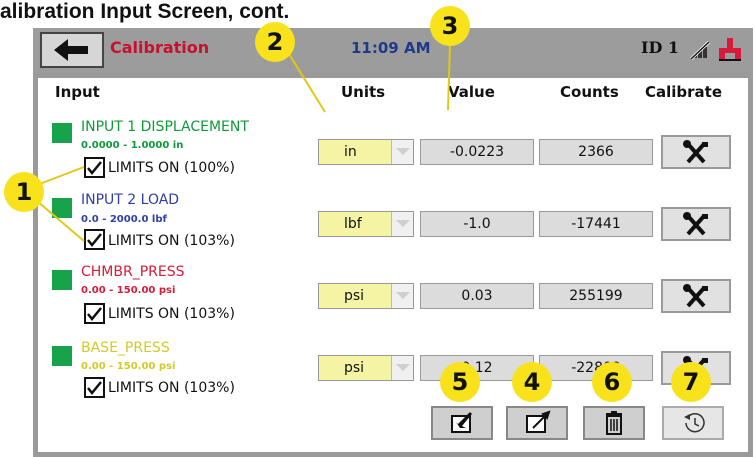 This screenshot has width=755, height=457. I want to click on network-icon, so click(730, 49).